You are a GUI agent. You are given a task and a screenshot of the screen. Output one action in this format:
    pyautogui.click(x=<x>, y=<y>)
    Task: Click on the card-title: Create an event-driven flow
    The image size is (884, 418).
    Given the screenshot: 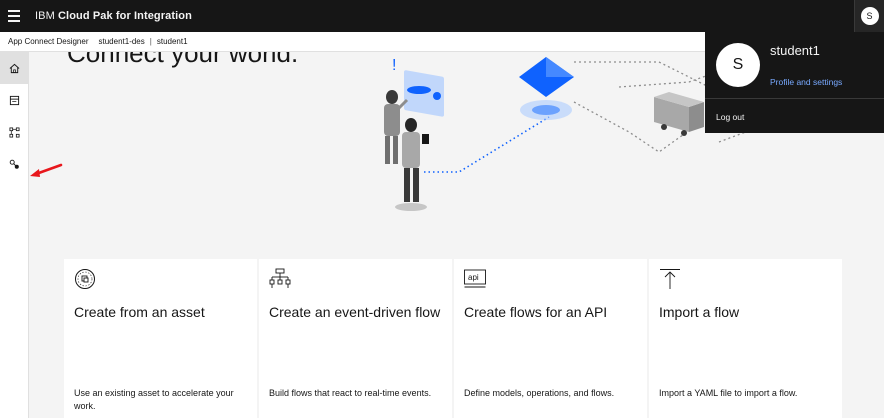 What is the action you would take?
    pyautogui.click(x=355, y=312)
    